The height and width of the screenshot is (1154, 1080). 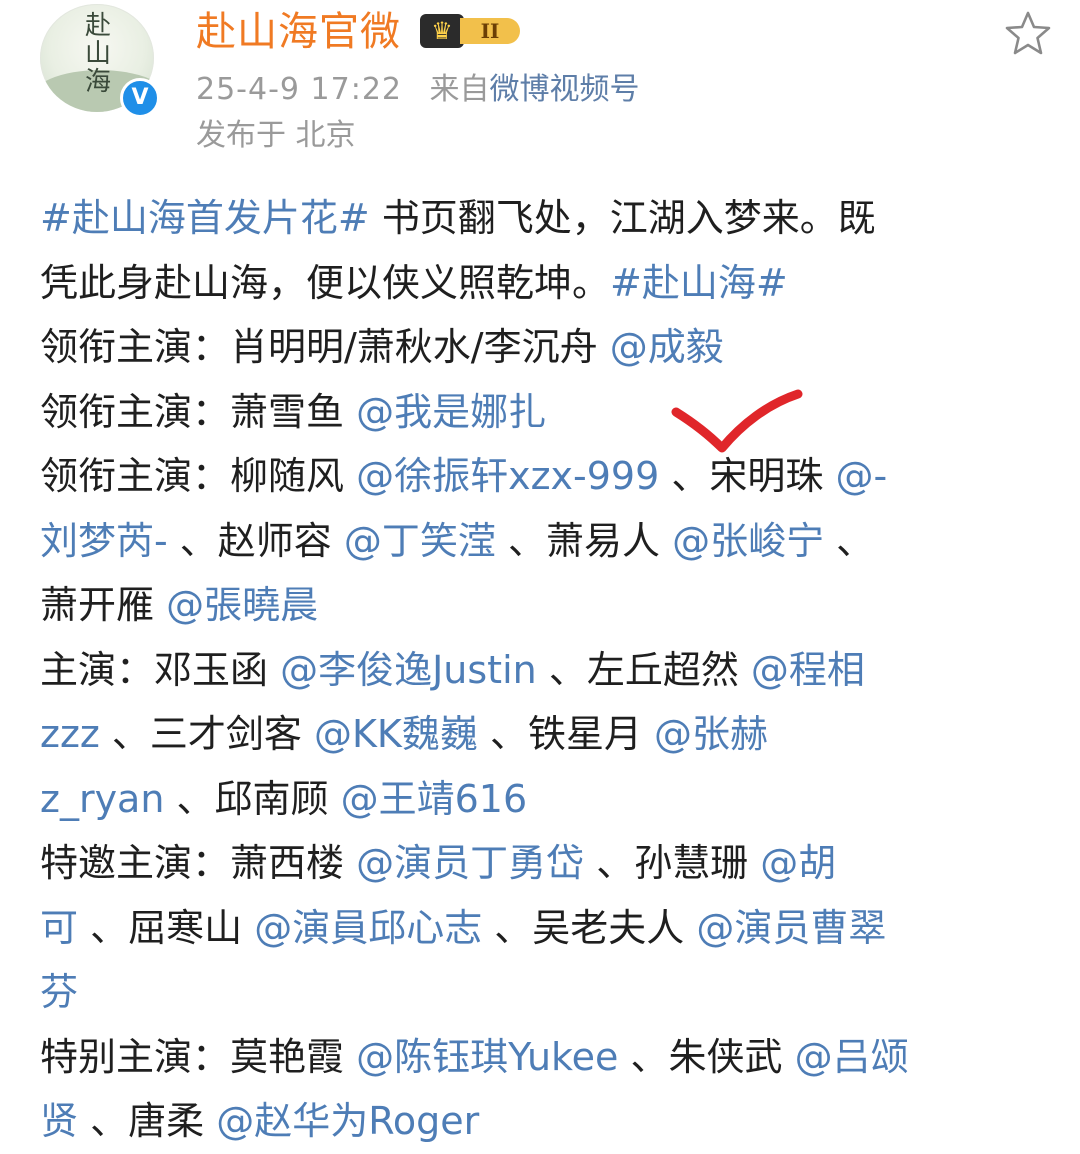 I want to click on post-line: 主演：邓玉函 @李俊逸Justin 、左丘超然 @程相, so click(x=545, y=670).